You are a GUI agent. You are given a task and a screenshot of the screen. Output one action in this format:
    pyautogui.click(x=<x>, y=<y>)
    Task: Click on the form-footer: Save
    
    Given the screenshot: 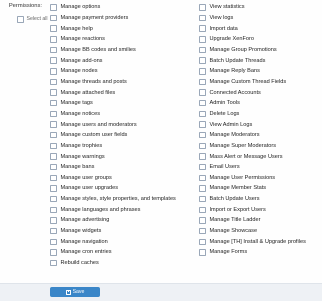 What is the action you would take?
    pyautogui.click(x=161, y=292)
    